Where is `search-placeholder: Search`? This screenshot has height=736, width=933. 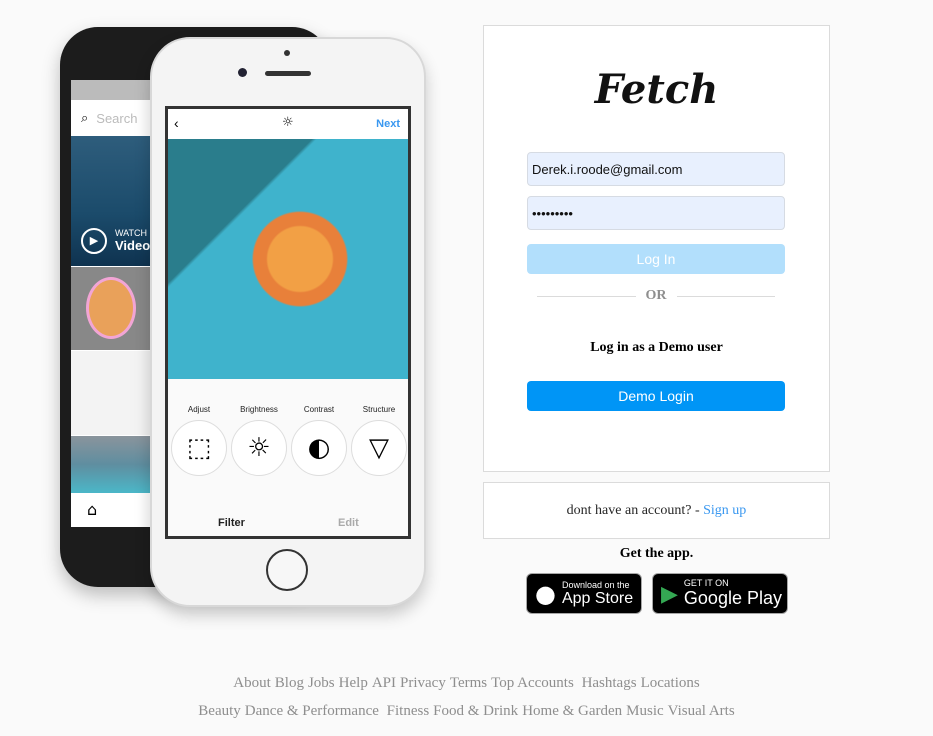
search-placeholder: Search is located at coordinates (117, 118).